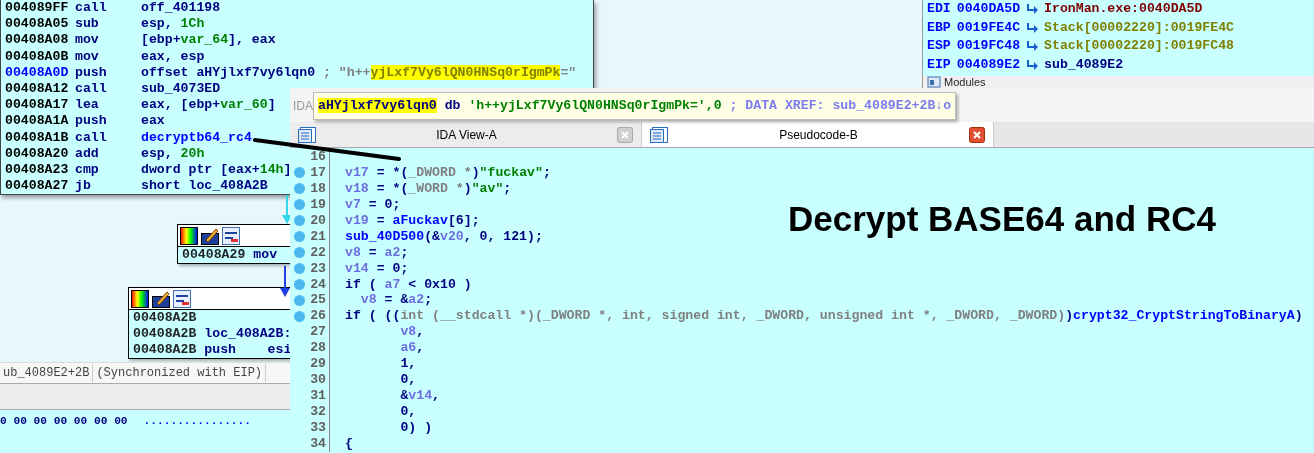 The width and height of the screenshot is (1314, 453). Describe the element at coordinates (318, 252) in the screenshot. I see `line-number: 22` at that location.